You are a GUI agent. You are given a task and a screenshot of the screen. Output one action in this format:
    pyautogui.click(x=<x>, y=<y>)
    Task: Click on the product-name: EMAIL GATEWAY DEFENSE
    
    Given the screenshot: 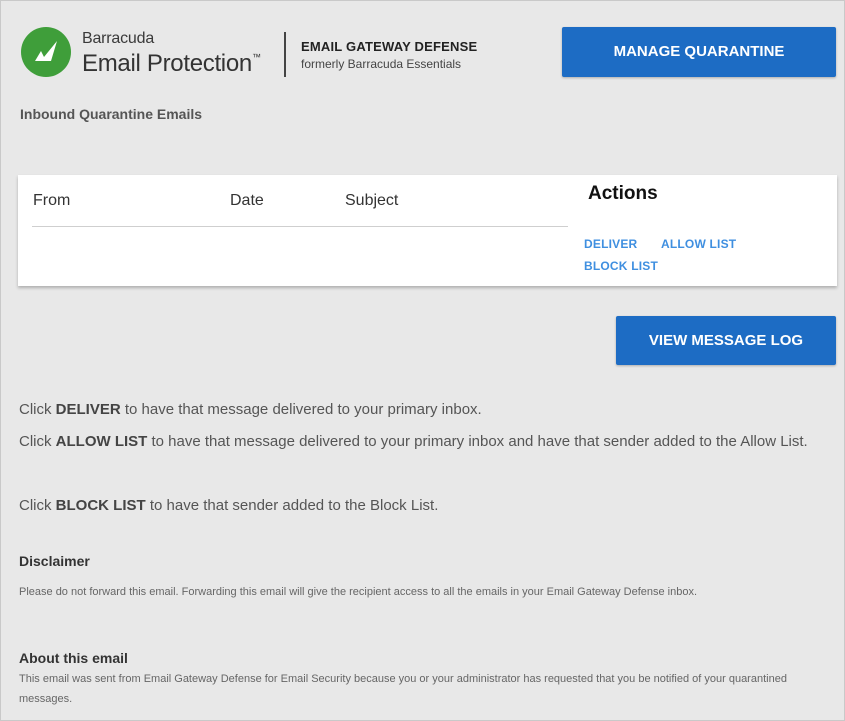 What is the action you would take?
    pyautogui.click(x=389, y=46)
    